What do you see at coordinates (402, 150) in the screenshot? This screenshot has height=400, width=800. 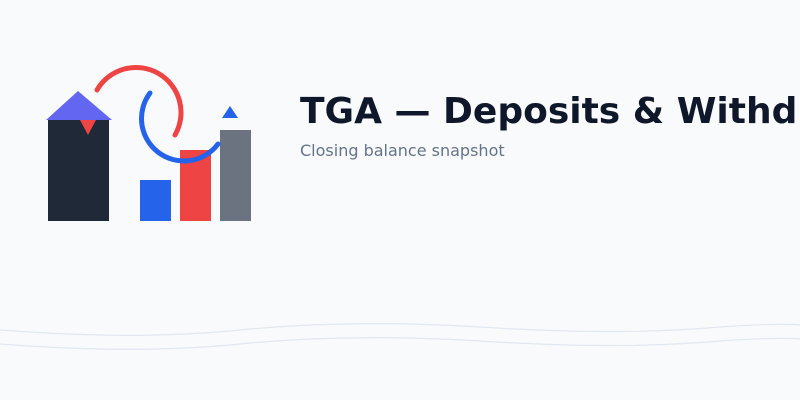 I see `page-subtitle: Closing balance snapshot` at bounding box center [402, 150].